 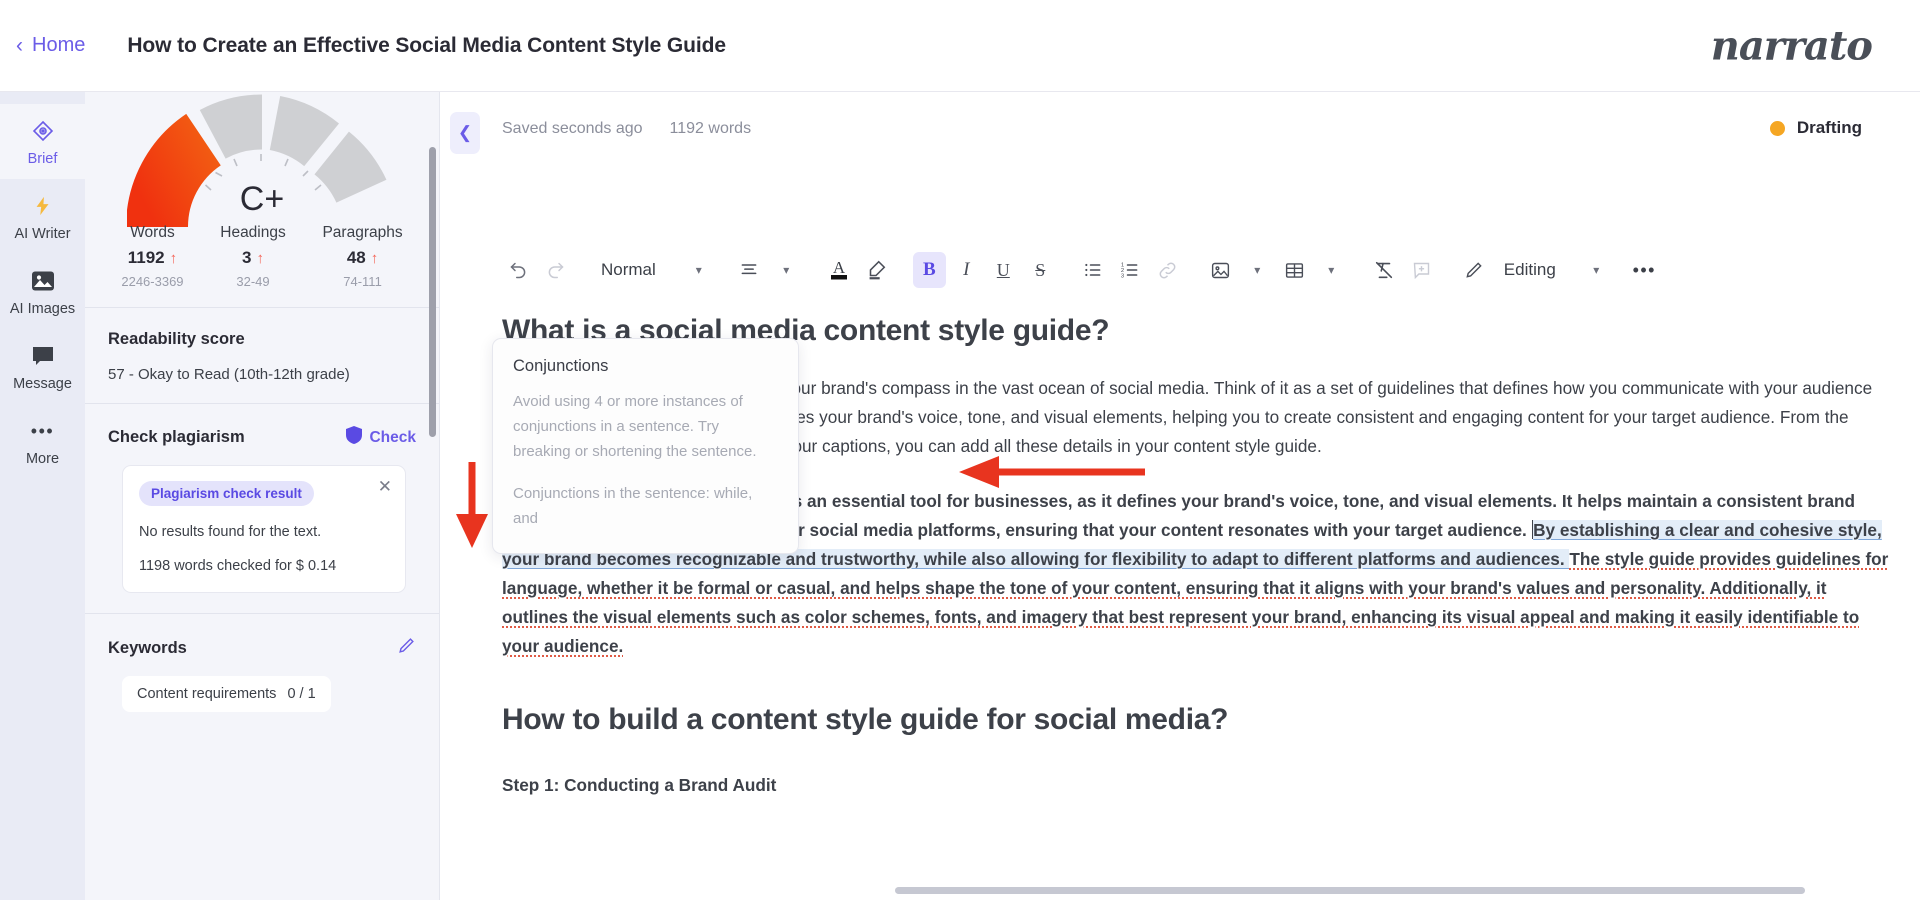 What do you see at coordinates (207, 694) in the screenshot?
I see `keyword-chip-label: Content requirements` at bounding box center [207, 694].